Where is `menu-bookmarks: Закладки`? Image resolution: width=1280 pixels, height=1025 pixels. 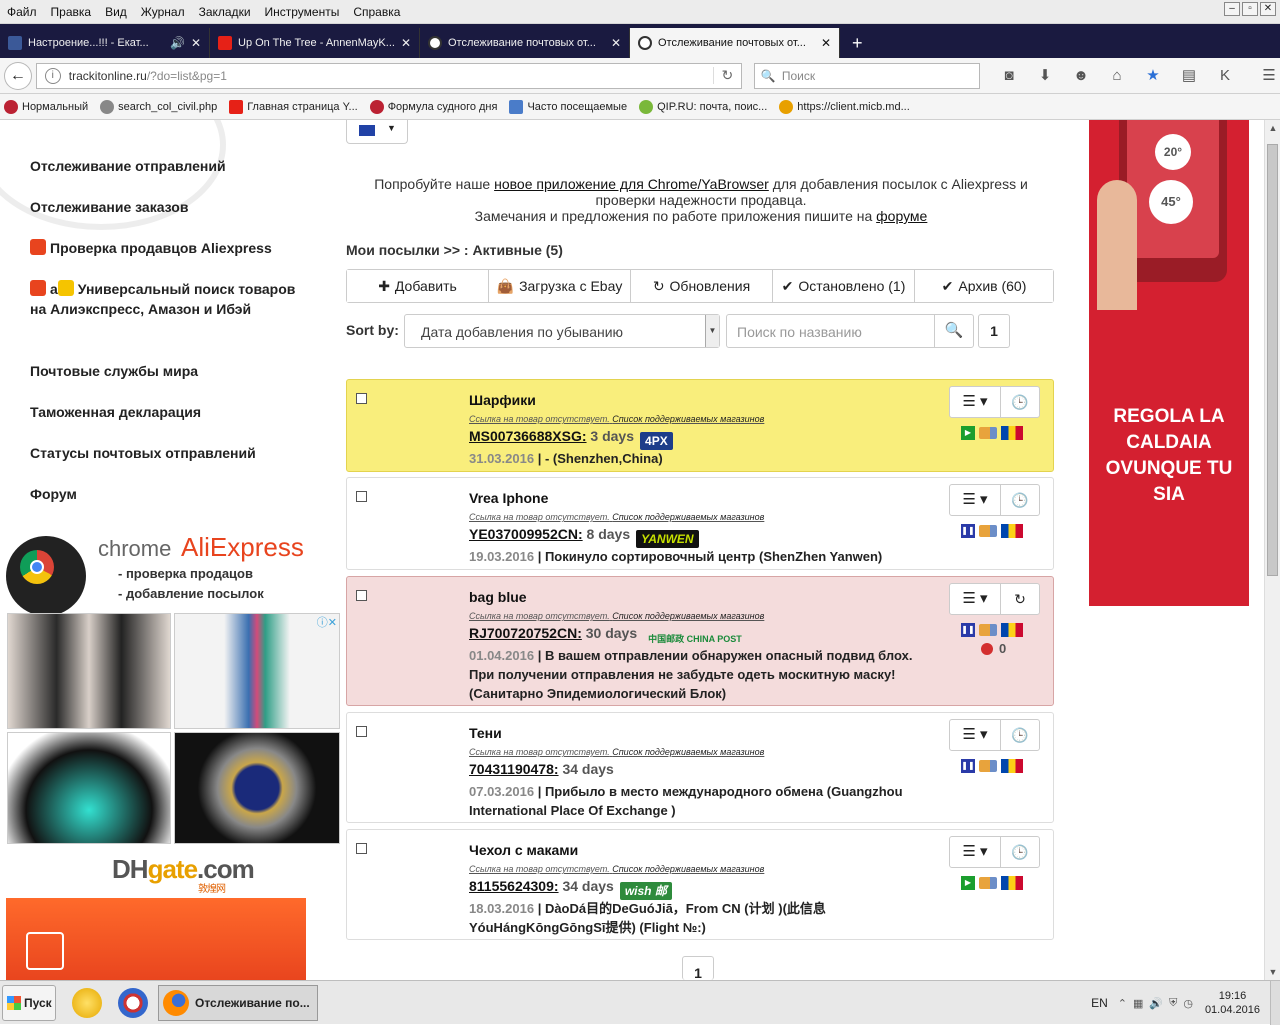 menu-bookmarks: Закладки is located at coordinates (225, 12).